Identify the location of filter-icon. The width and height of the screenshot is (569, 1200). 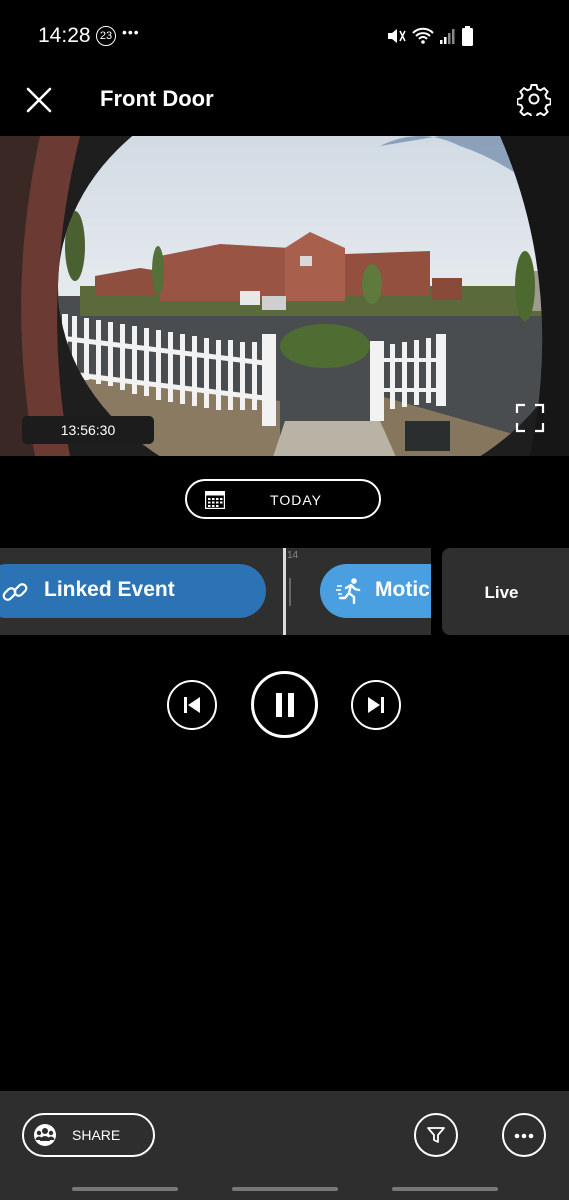
(436, 1135).